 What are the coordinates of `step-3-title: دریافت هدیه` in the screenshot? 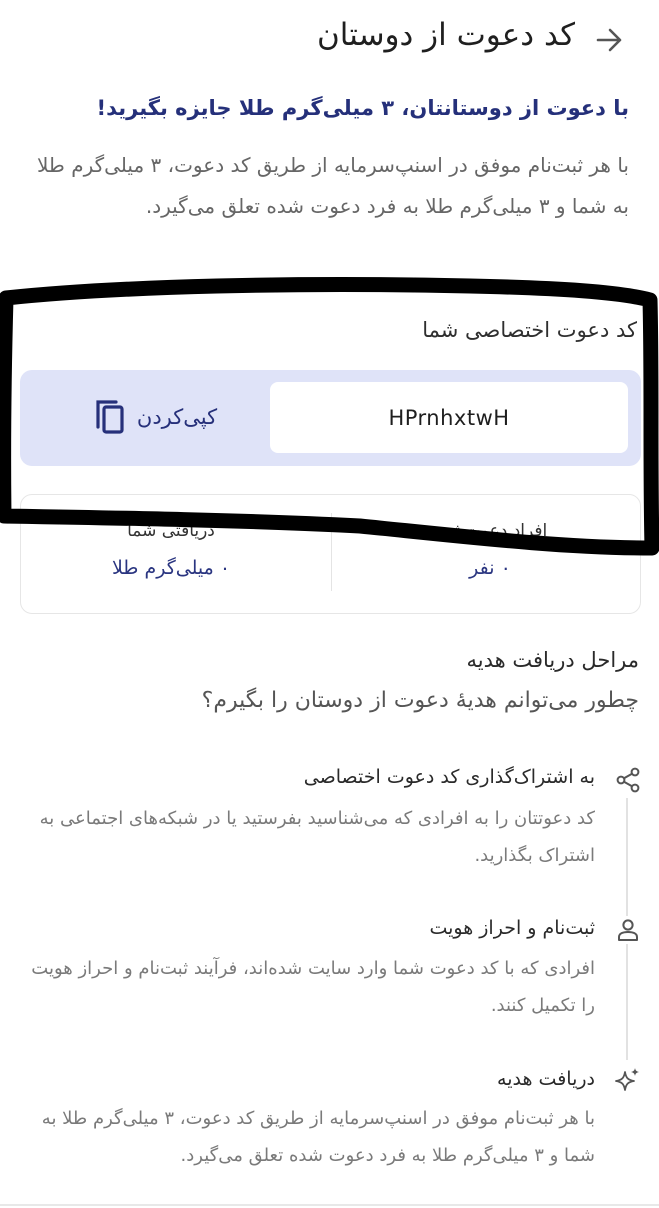 It's located at (546, 1079).